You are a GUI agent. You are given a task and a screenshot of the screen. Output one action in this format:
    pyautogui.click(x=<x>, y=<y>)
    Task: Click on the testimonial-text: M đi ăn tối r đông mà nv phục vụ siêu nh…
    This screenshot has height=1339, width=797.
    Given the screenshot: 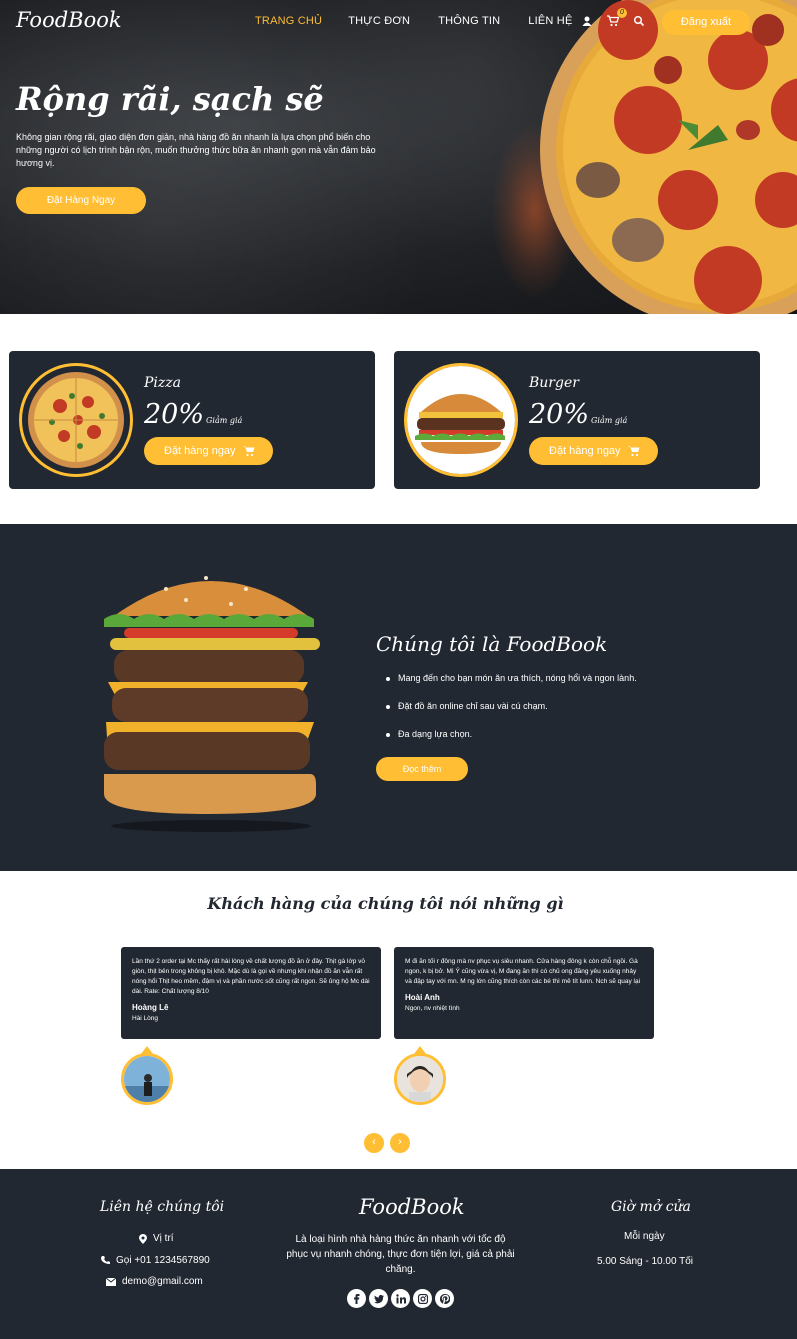 What is the action you would take?
    pyautogui.click(x=523, y=971)
    